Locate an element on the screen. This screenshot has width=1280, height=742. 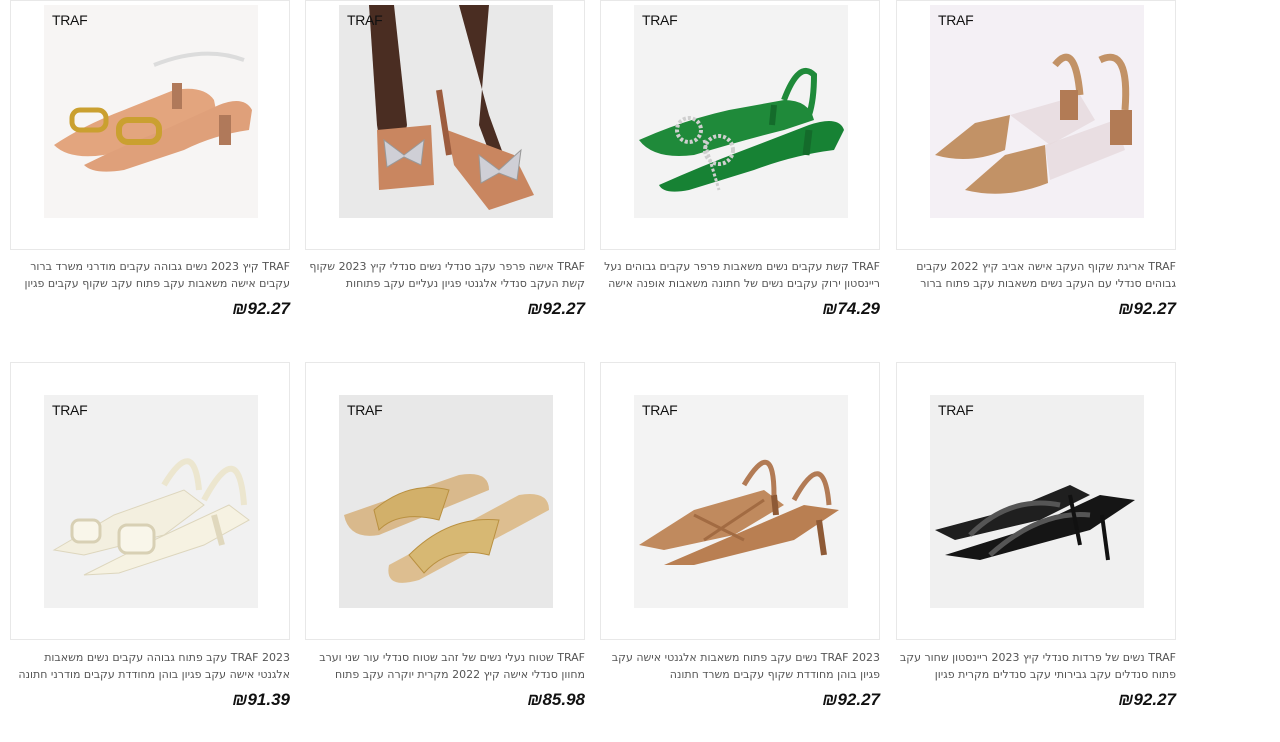
gold-flat-slide-icon: TRAF is located at coordinates (446, 501).